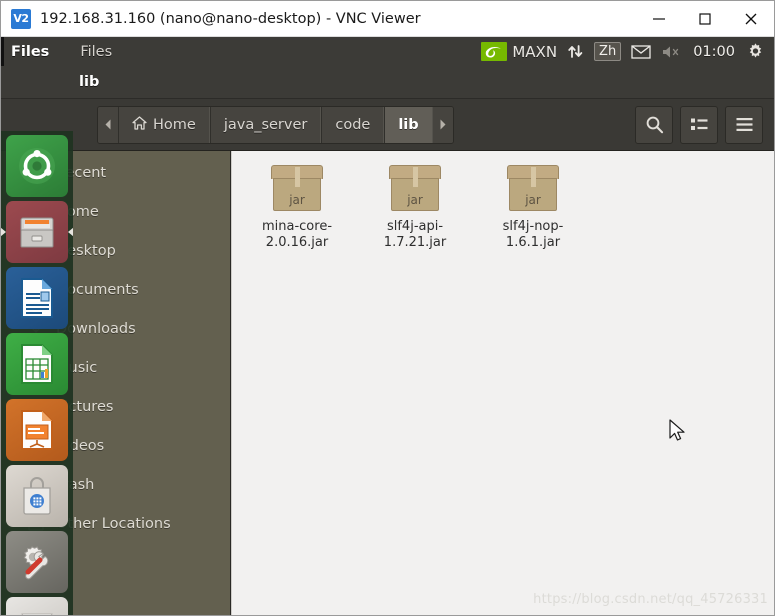 The width and height of the screenshot is (775, 616). I want to click on files-icon, so click(37, 232).